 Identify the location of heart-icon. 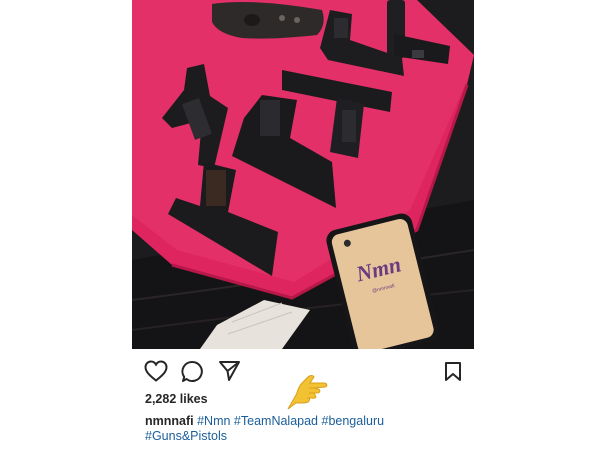
(156, 373).